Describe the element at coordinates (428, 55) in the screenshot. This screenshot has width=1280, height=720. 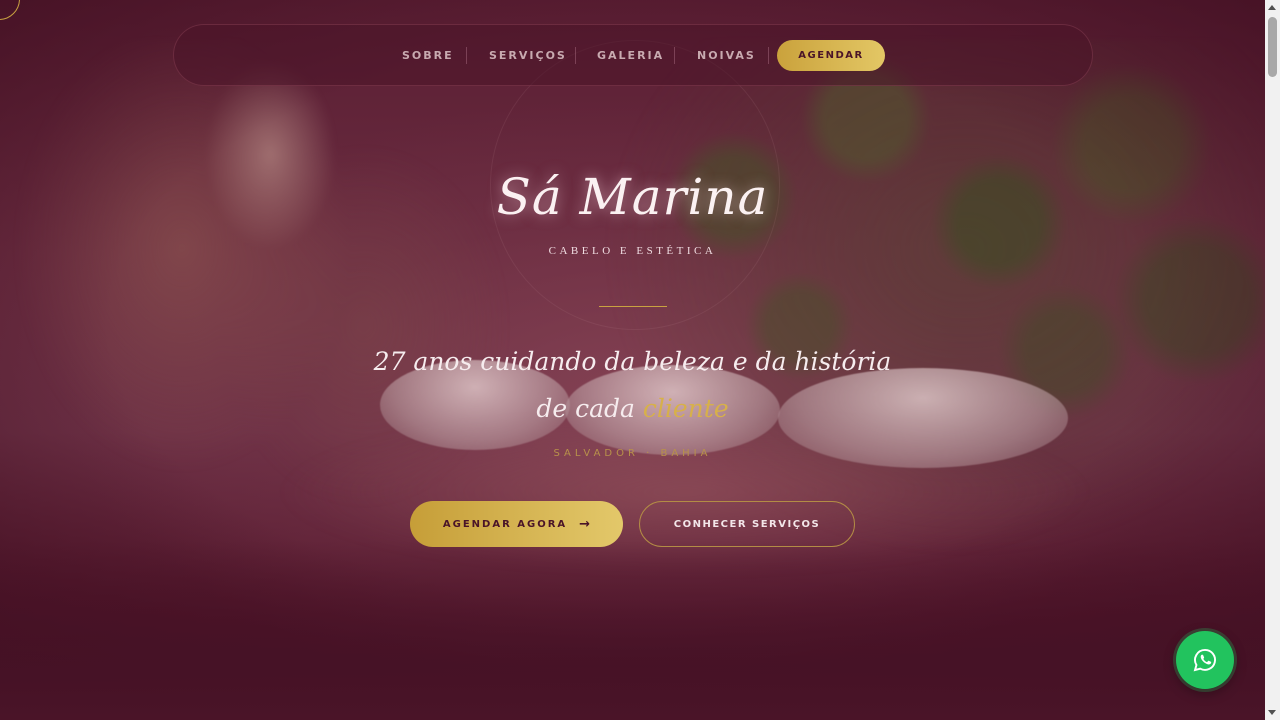
I see `nav-link-sobre: SOBRE` at that location.